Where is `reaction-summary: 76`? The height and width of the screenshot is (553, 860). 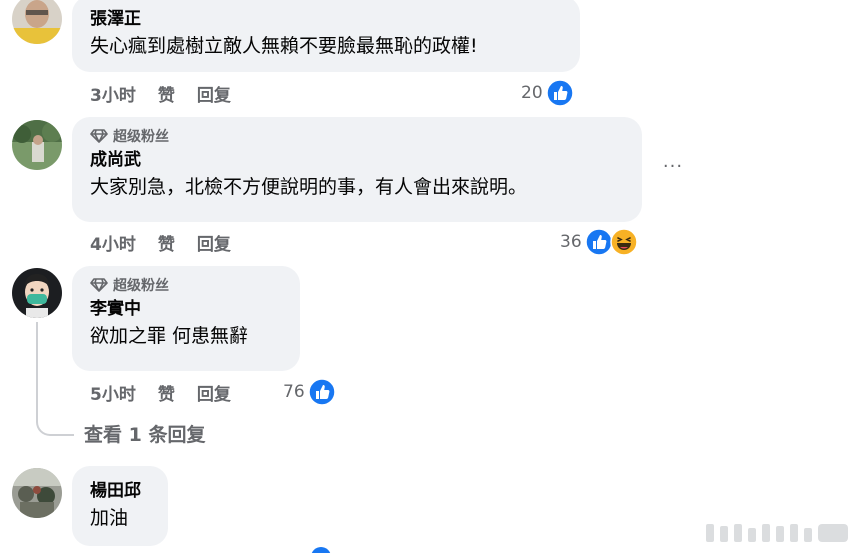
reaction-summary: 76 is located at coordinates (309, 392).